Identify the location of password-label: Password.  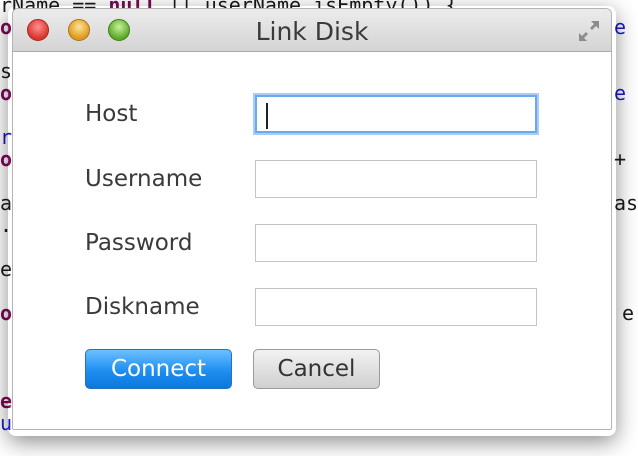
(139, 243).